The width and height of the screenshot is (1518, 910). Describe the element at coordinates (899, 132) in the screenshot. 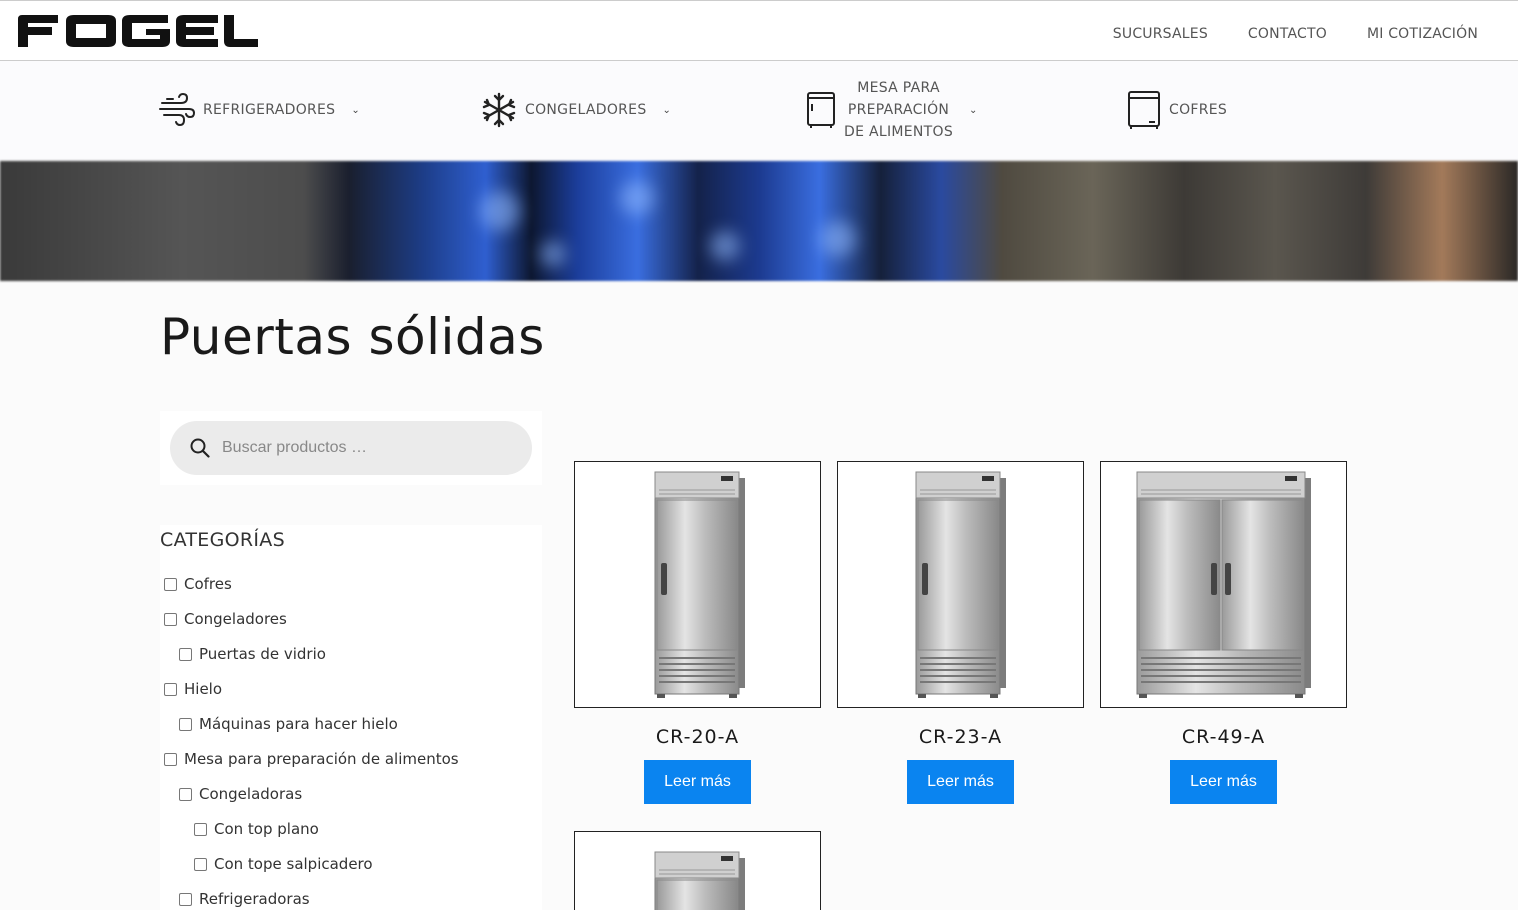

I see `label-line: DE ALIMENTOS` at that location.